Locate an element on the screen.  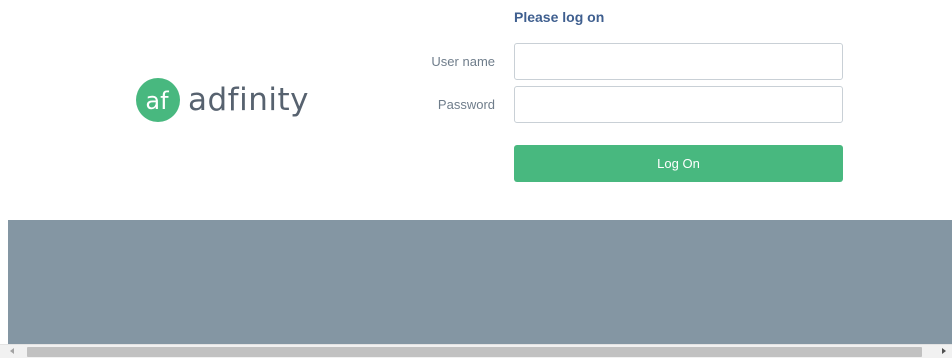
logo-mark-glyph: af is located at coordinates (157, 101).